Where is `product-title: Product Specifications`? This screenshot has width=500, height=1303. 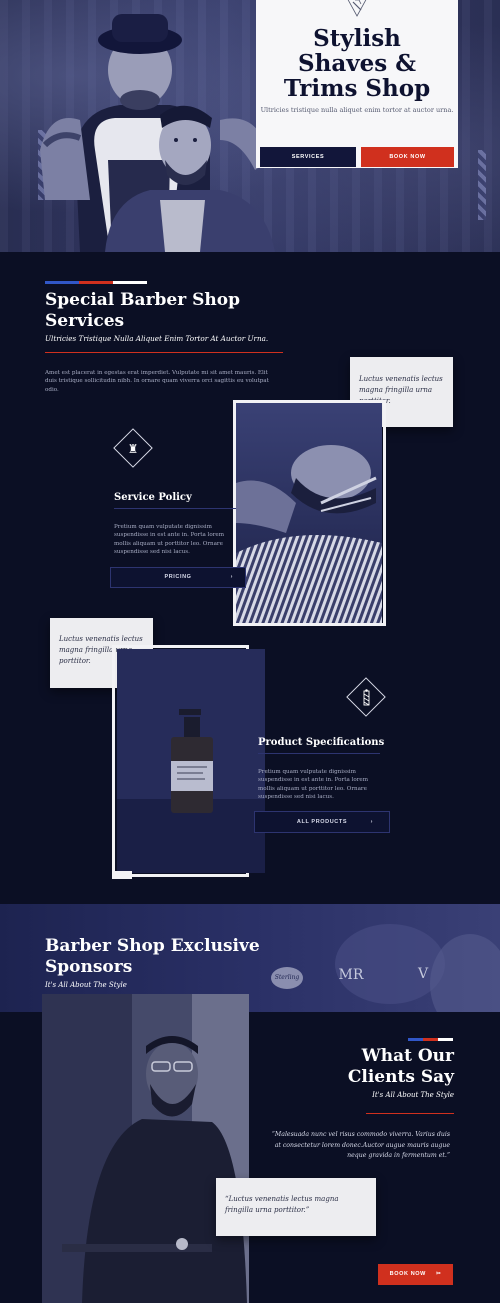 product-title: Product Specifications is located at coordinates (321, 742).